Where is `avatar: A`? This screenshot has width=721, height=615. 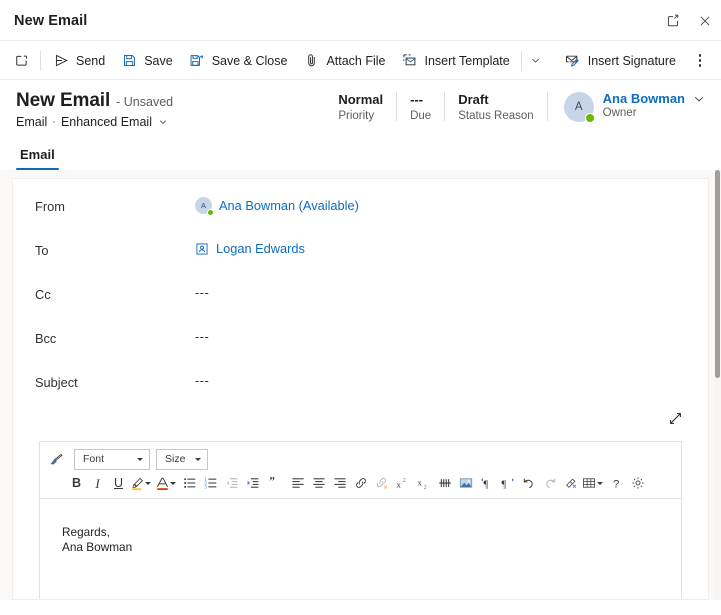 avatar: A is located at coordinates (579, 107).